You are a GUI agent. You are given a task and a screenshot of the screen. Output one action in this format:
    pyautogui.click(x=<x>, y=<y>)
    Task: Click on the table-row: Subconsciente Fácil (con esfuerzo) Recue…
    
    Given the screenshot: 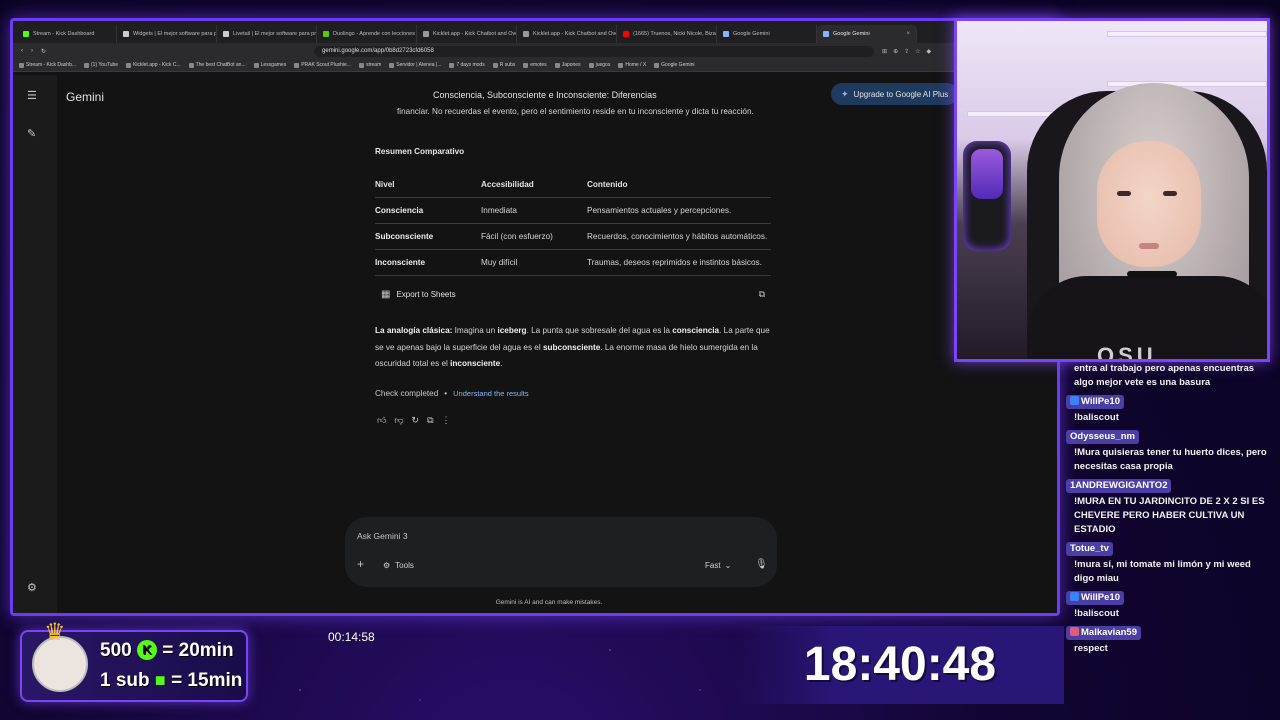 What is the action you would take?
    pyautogui.click(x=573, y=236)
    